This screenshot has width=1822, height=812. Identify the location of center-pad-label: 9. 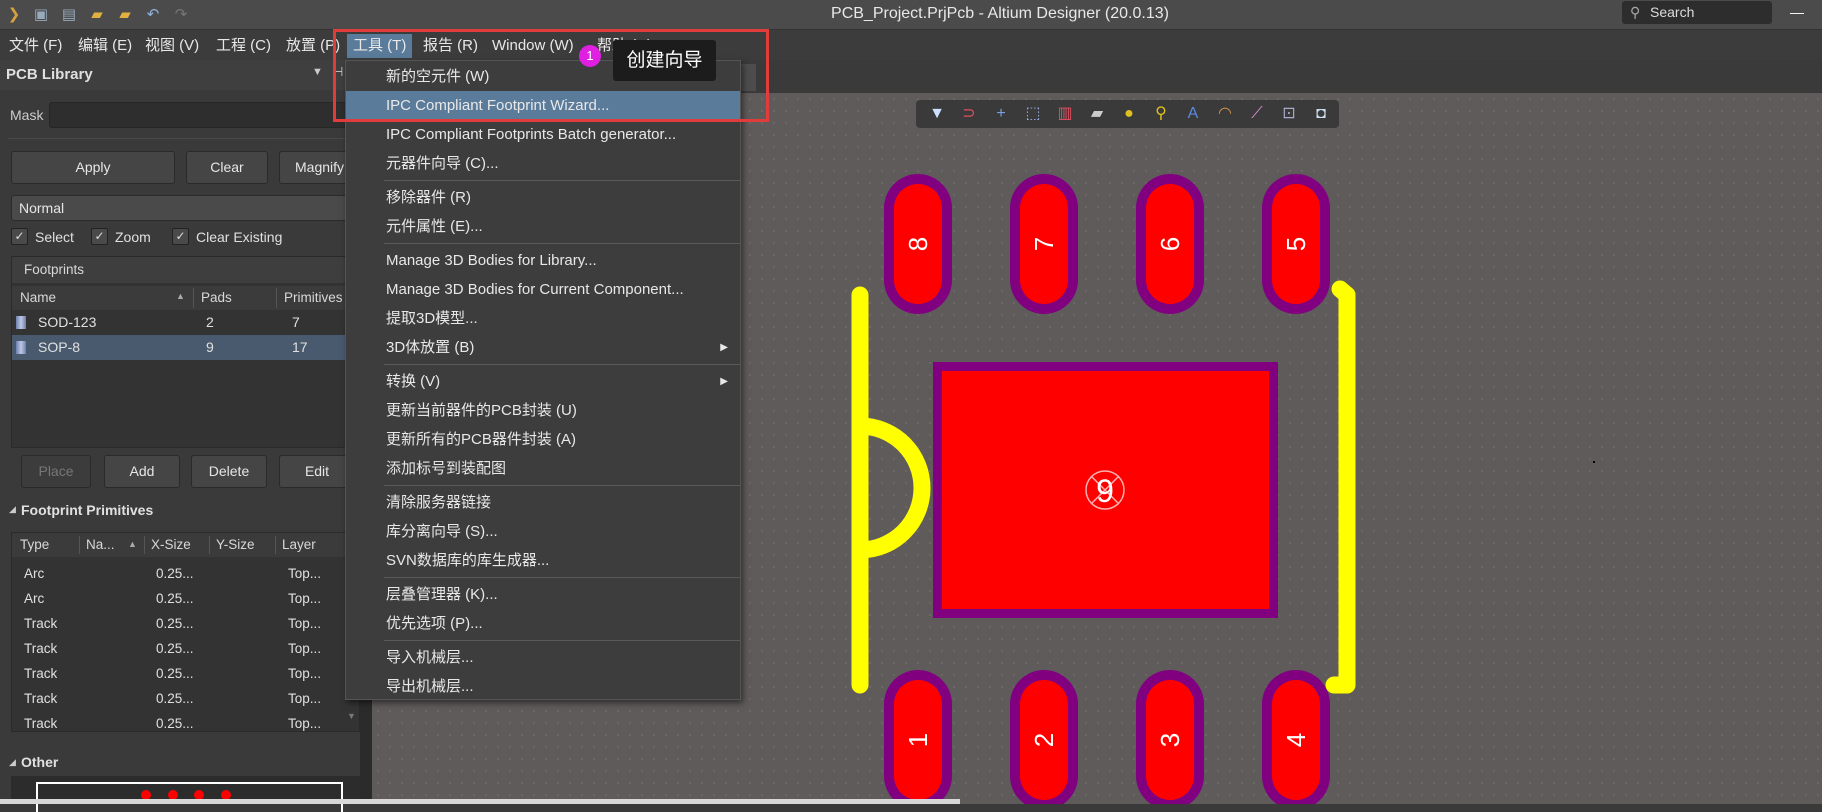
(1105, 491).